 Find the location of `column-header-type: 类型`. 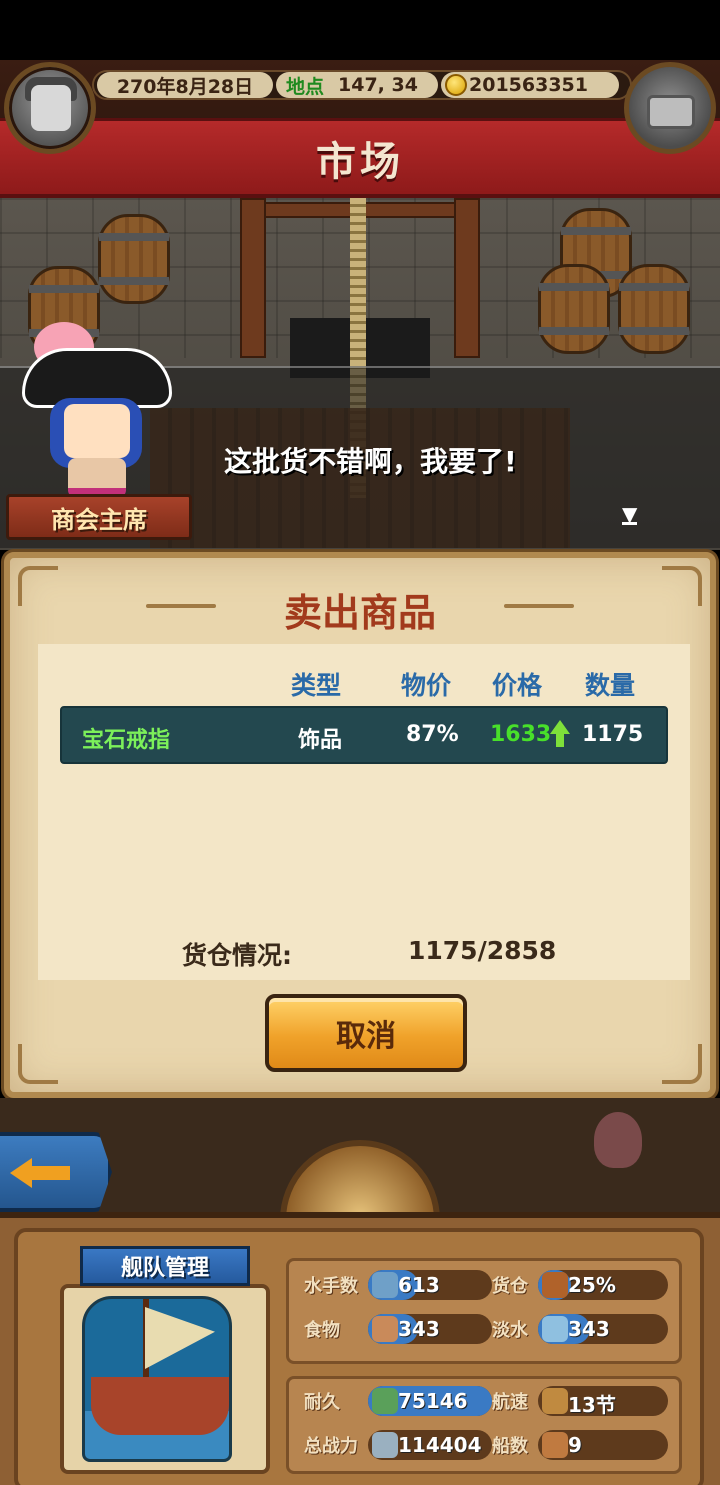

column-header-type: 类型 is located at coordinates (316, 685).